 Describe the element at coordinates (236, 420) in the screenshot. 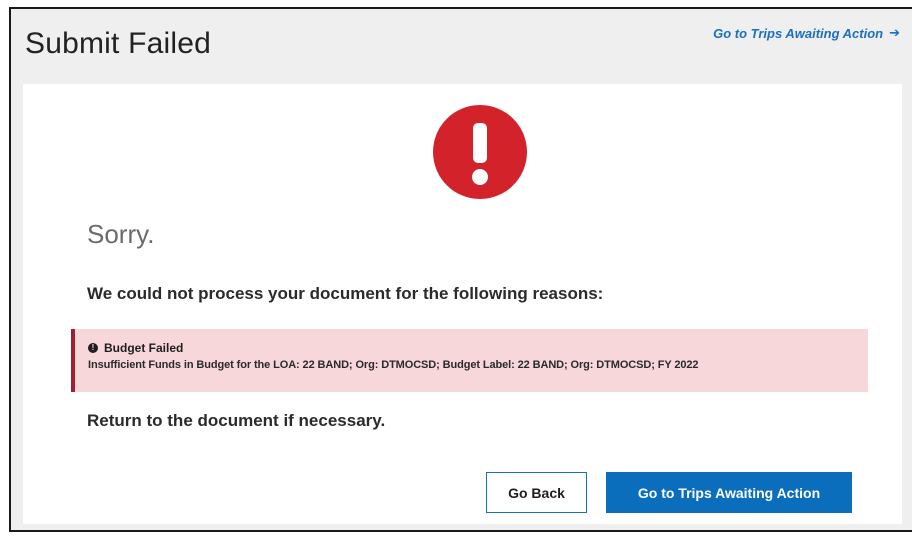

I see `return-hint-text: Return to the document if necessary.` at that location.